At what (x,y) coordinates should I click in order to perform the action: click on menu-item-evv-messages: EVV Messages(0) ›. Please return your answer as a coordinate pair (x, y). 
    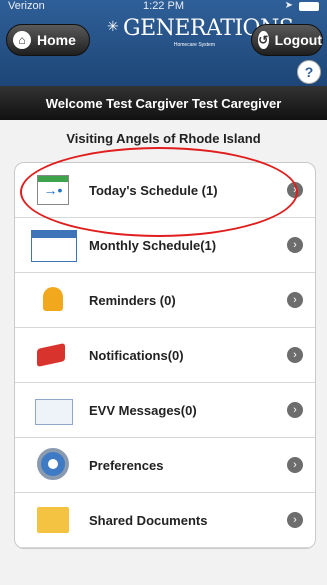
    Looking at the image, I should click on (165, 410).